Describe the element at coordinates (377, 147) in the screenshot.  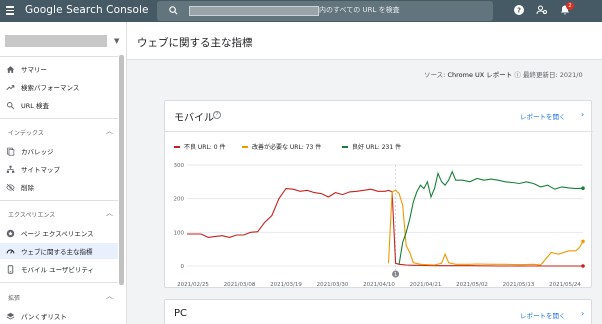
I see `legend-label: 良好 URL: 231 件` at that location.